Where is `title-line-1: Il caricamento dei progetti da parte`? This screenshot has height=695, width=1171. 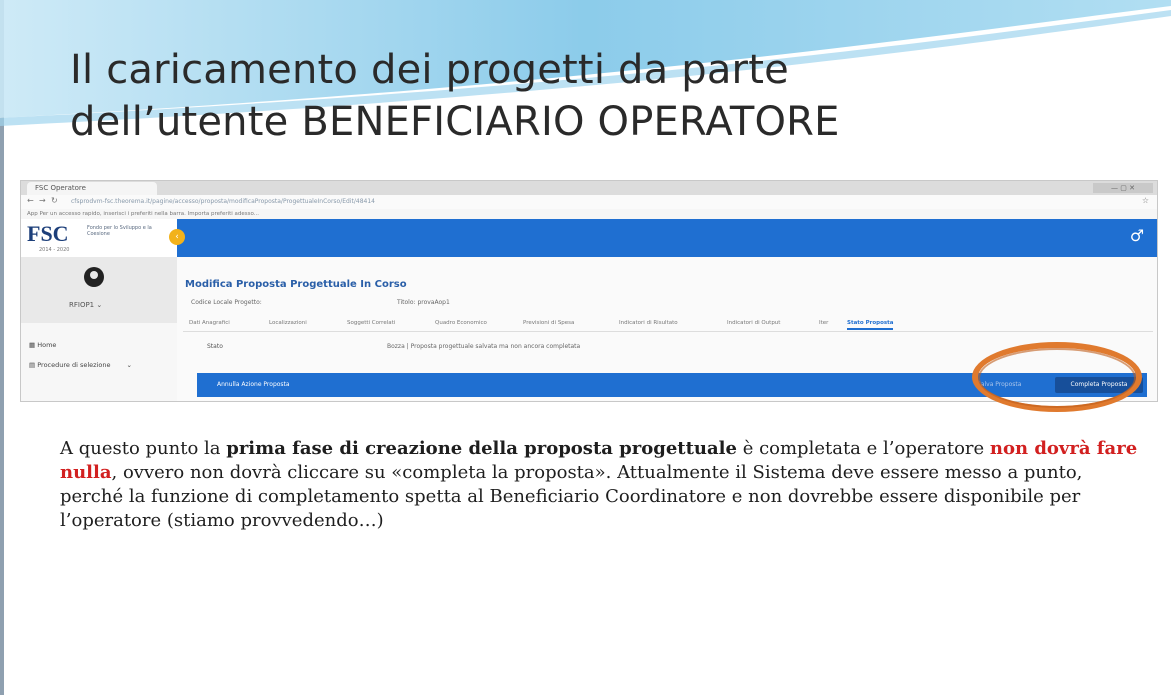
title-line-1: Il caricamento dei progetti da parte is located at coordinates (429, 70).